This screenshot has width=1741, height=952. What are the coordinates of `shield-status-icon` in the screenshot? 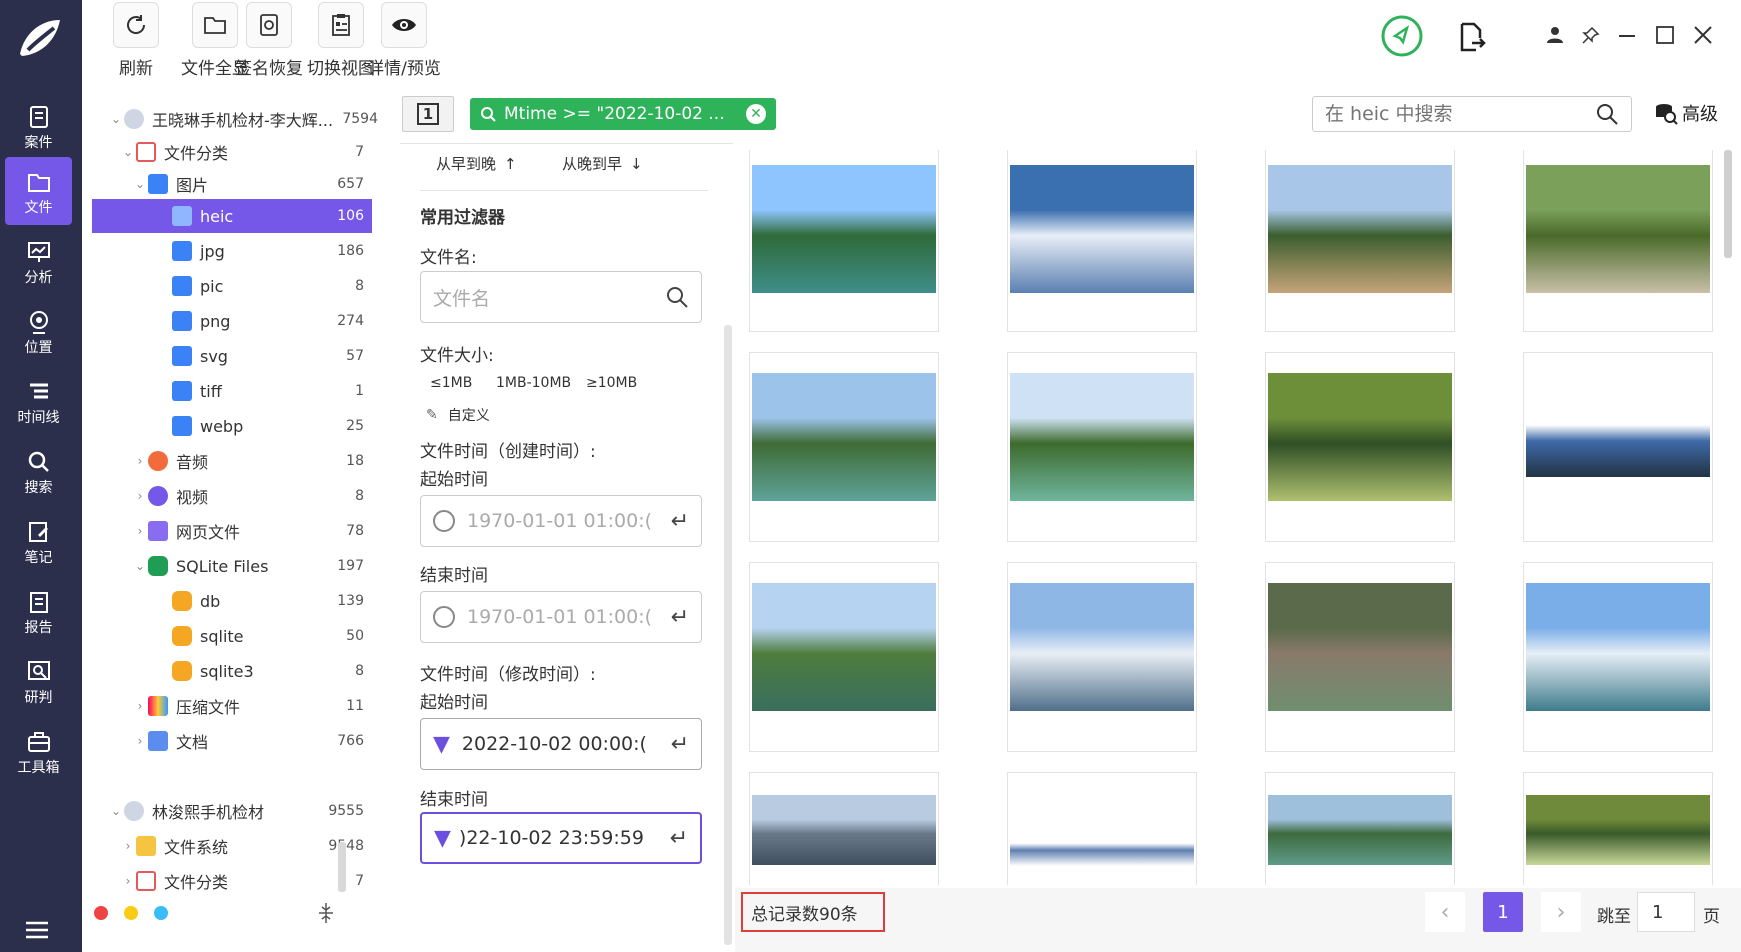 It's located at (1402, 36).